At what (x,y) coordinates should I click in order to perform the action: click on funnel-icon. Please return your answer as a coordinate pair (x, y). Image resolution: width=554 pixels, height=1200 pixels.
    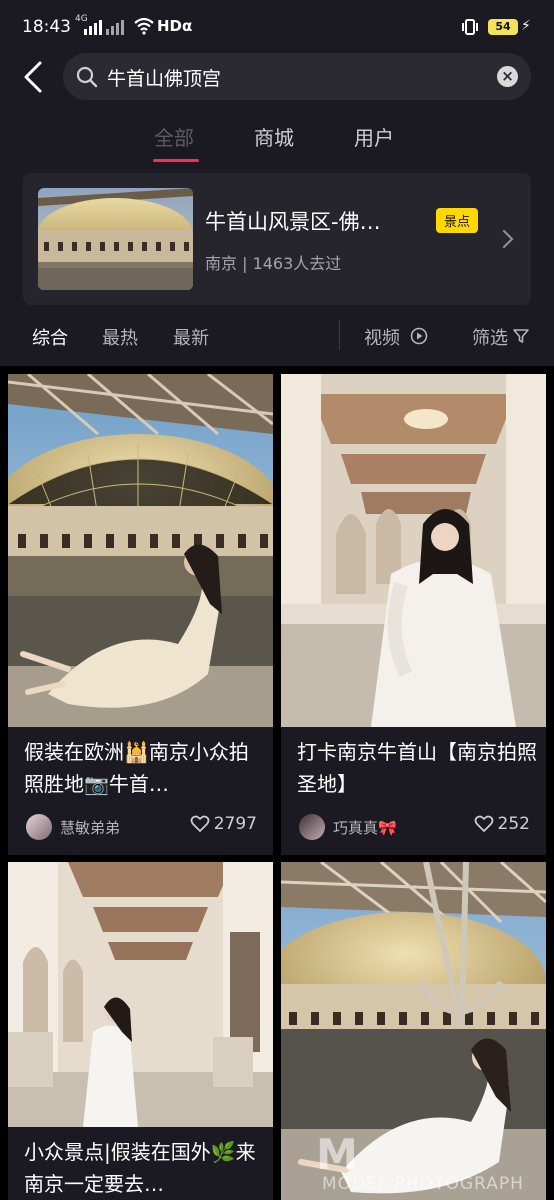
    Looking at the image, I should click on (521, 336).